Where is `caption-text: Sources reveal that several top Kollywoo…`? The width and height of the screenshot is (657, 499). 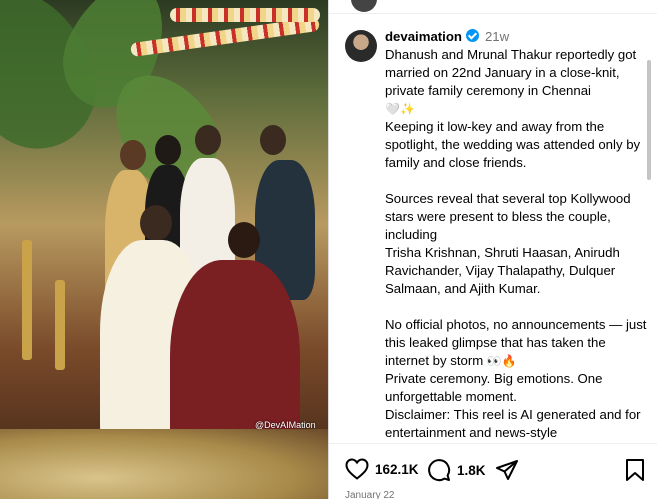 caption-text: Sources reveal that several top Kollywoo… is located at coordinates (510, 216).